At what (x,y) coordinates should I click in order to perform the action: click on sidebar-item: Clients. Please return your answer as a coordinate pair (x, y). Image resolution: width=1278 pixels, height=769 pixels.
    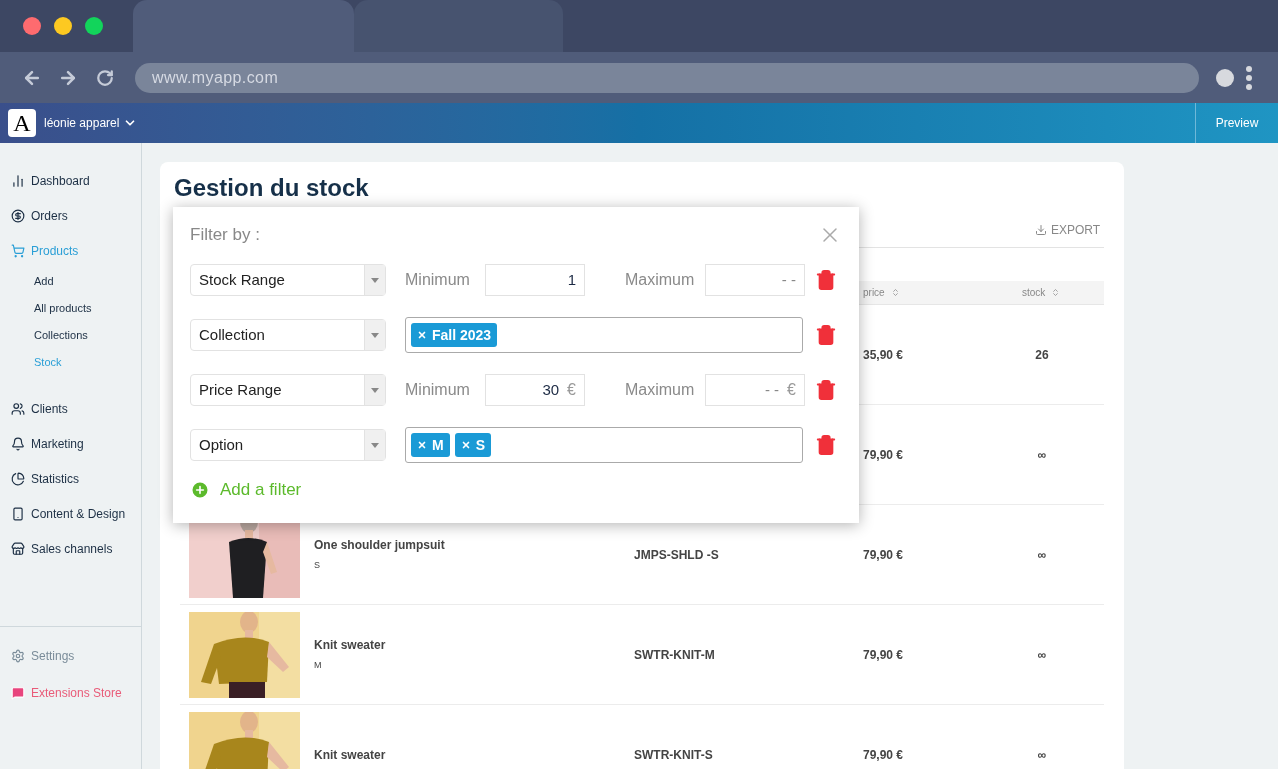
    Looking at the image, I should click on (70, 408).